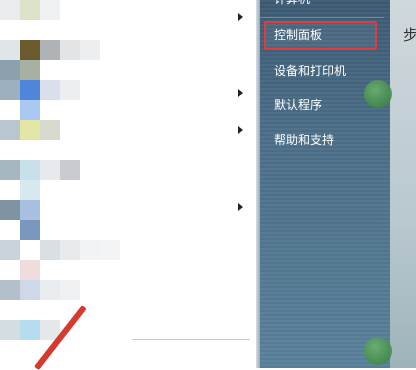 This screenshot has height=370, width=416. What do you see at coordinates (334, 140) in the screenshot?
I see `menu-item-help-support: 帮助和支持` at bounding box center [334, 140].